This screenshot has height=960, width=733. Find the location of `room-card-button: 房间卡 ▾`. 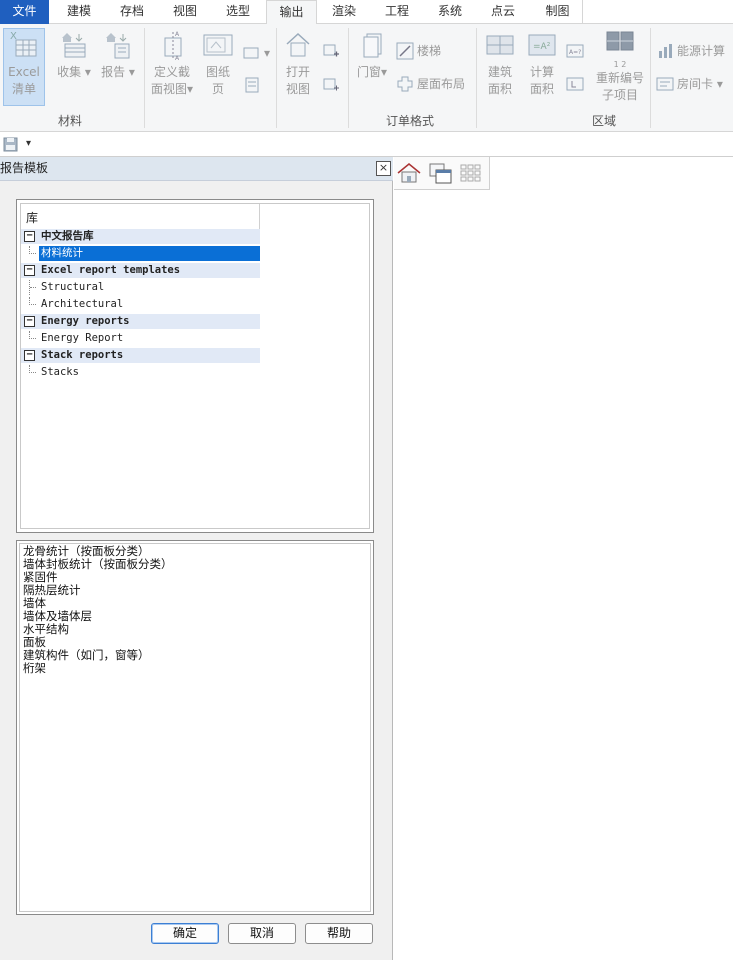

room-card-button: 房间卡 ▾ is located at coordinates (689, 84).